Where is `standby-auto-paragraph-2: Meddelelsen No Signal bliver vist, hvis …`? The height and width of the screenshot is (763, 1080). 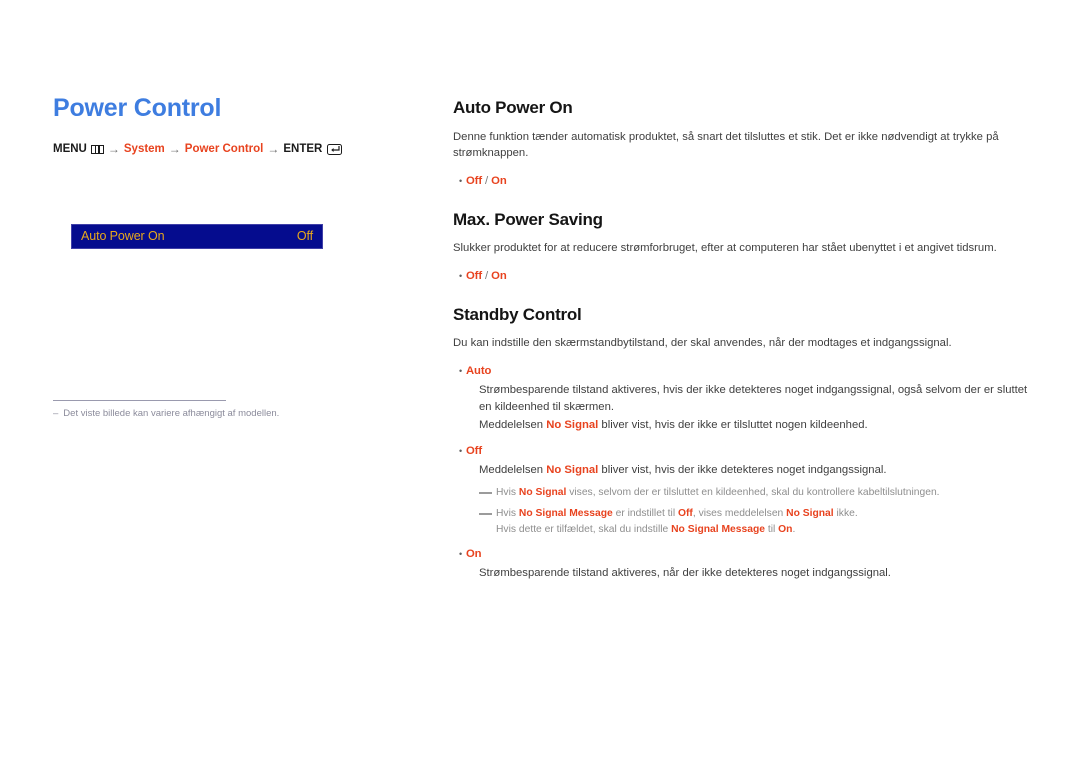 standby-auto-paragraph-2: Meddelelsen No Signal bliver vist, hvis … is located at coordinates (754, 425).